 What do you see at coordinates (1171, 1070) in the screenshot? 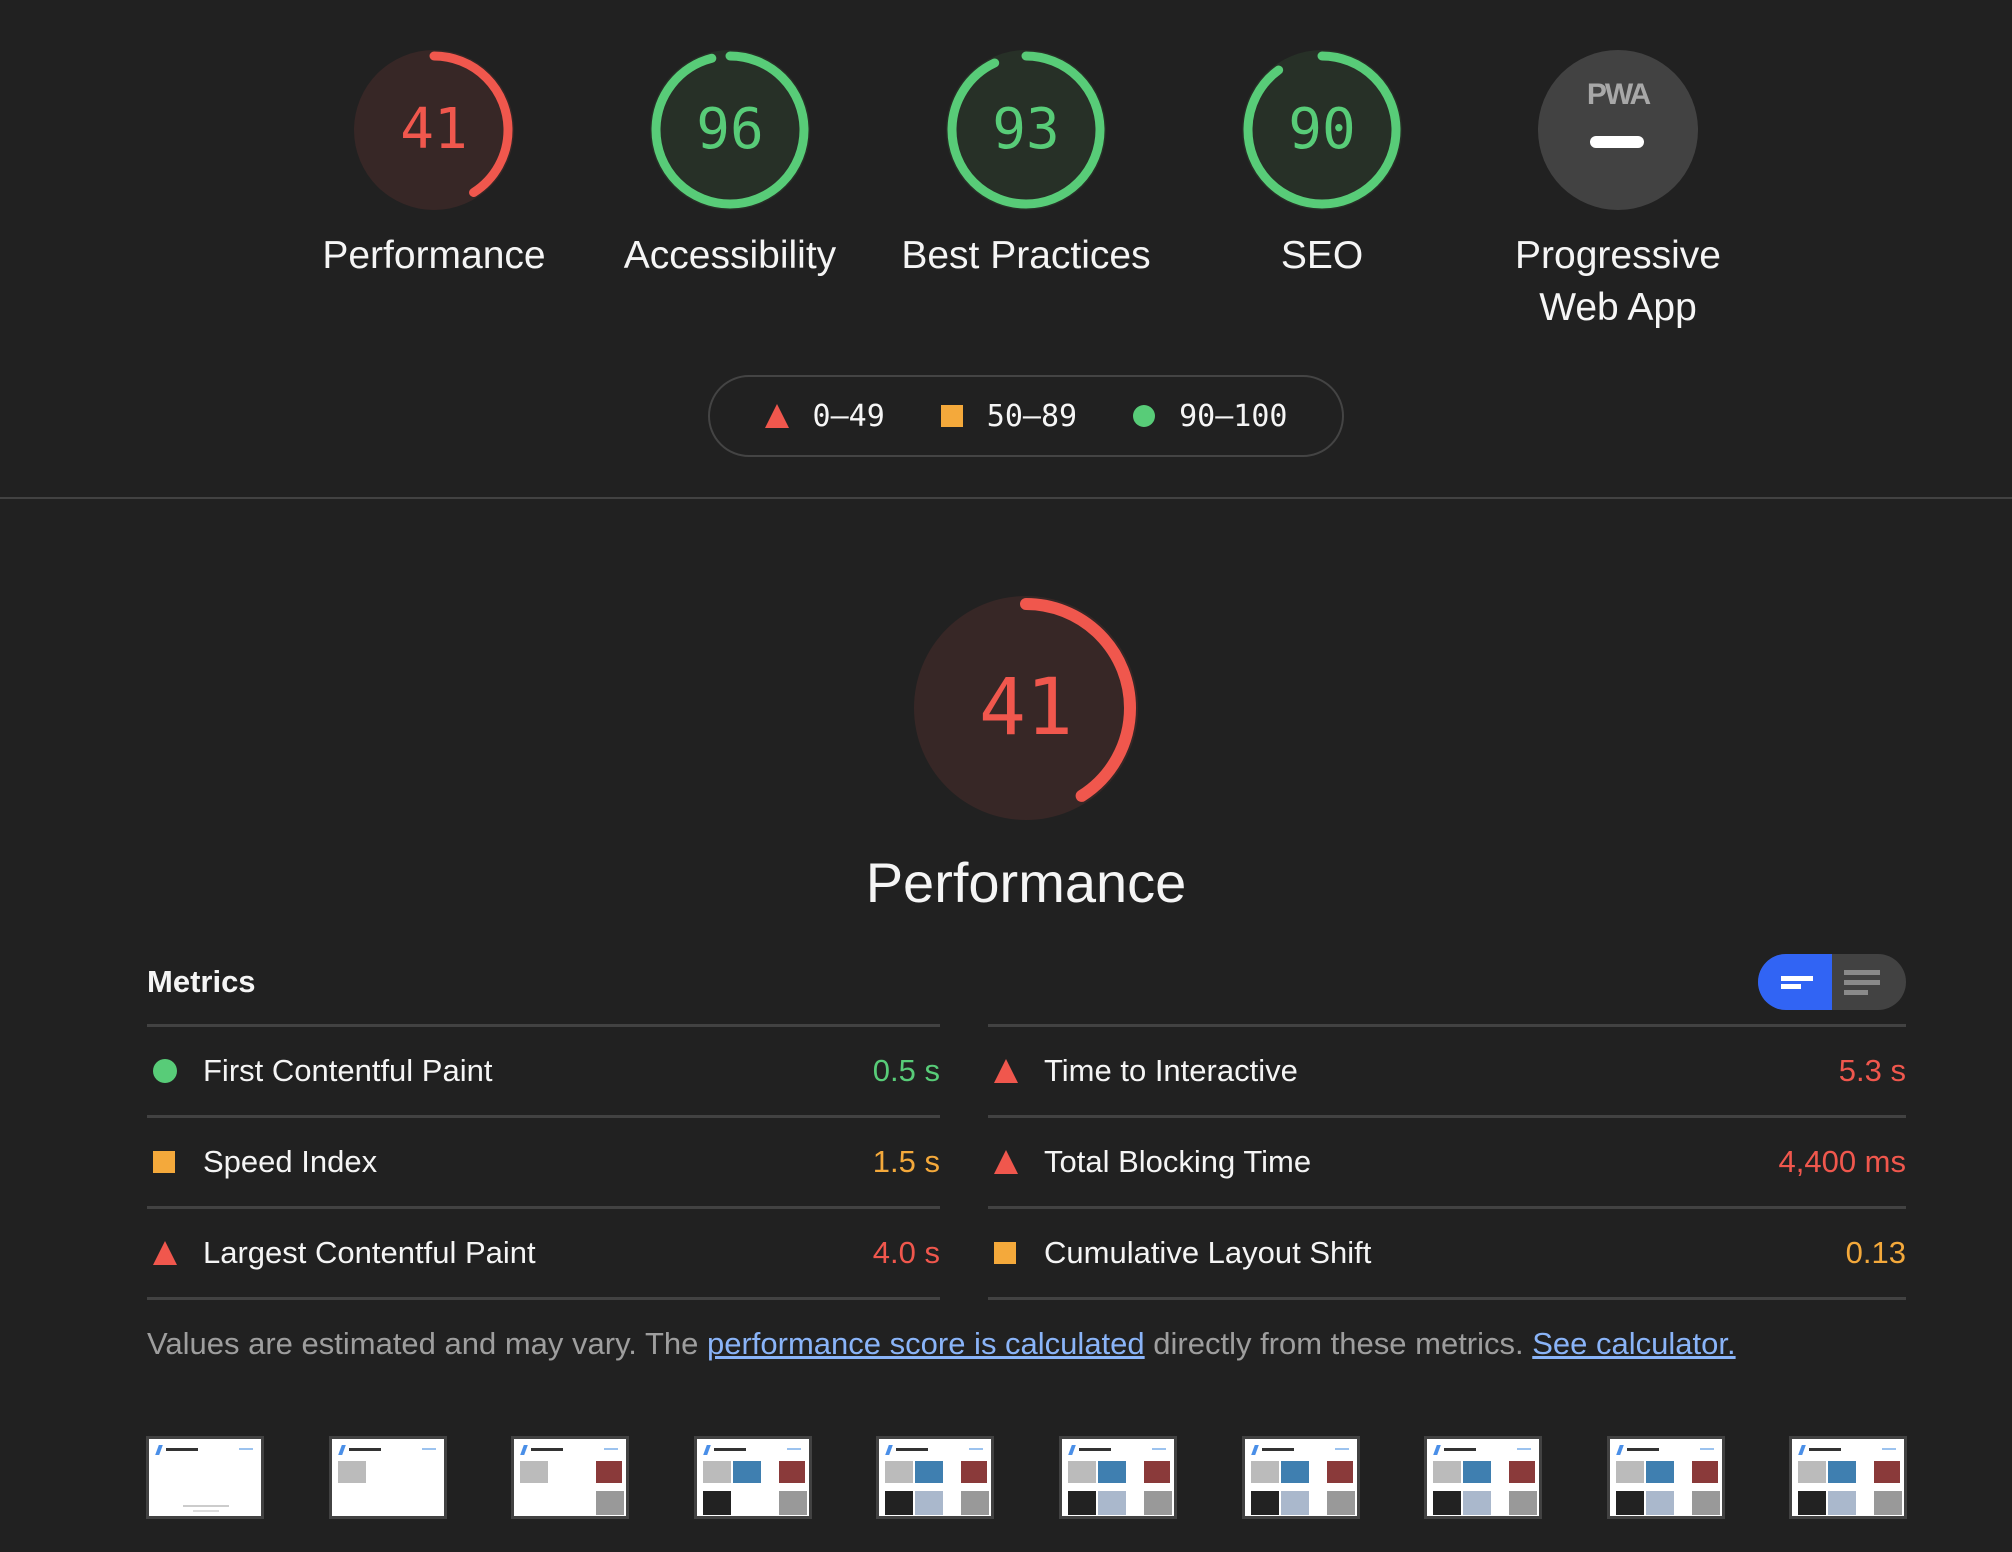
I see `metric-label: Time to Interactive` at bounding box center [1171, 1070].